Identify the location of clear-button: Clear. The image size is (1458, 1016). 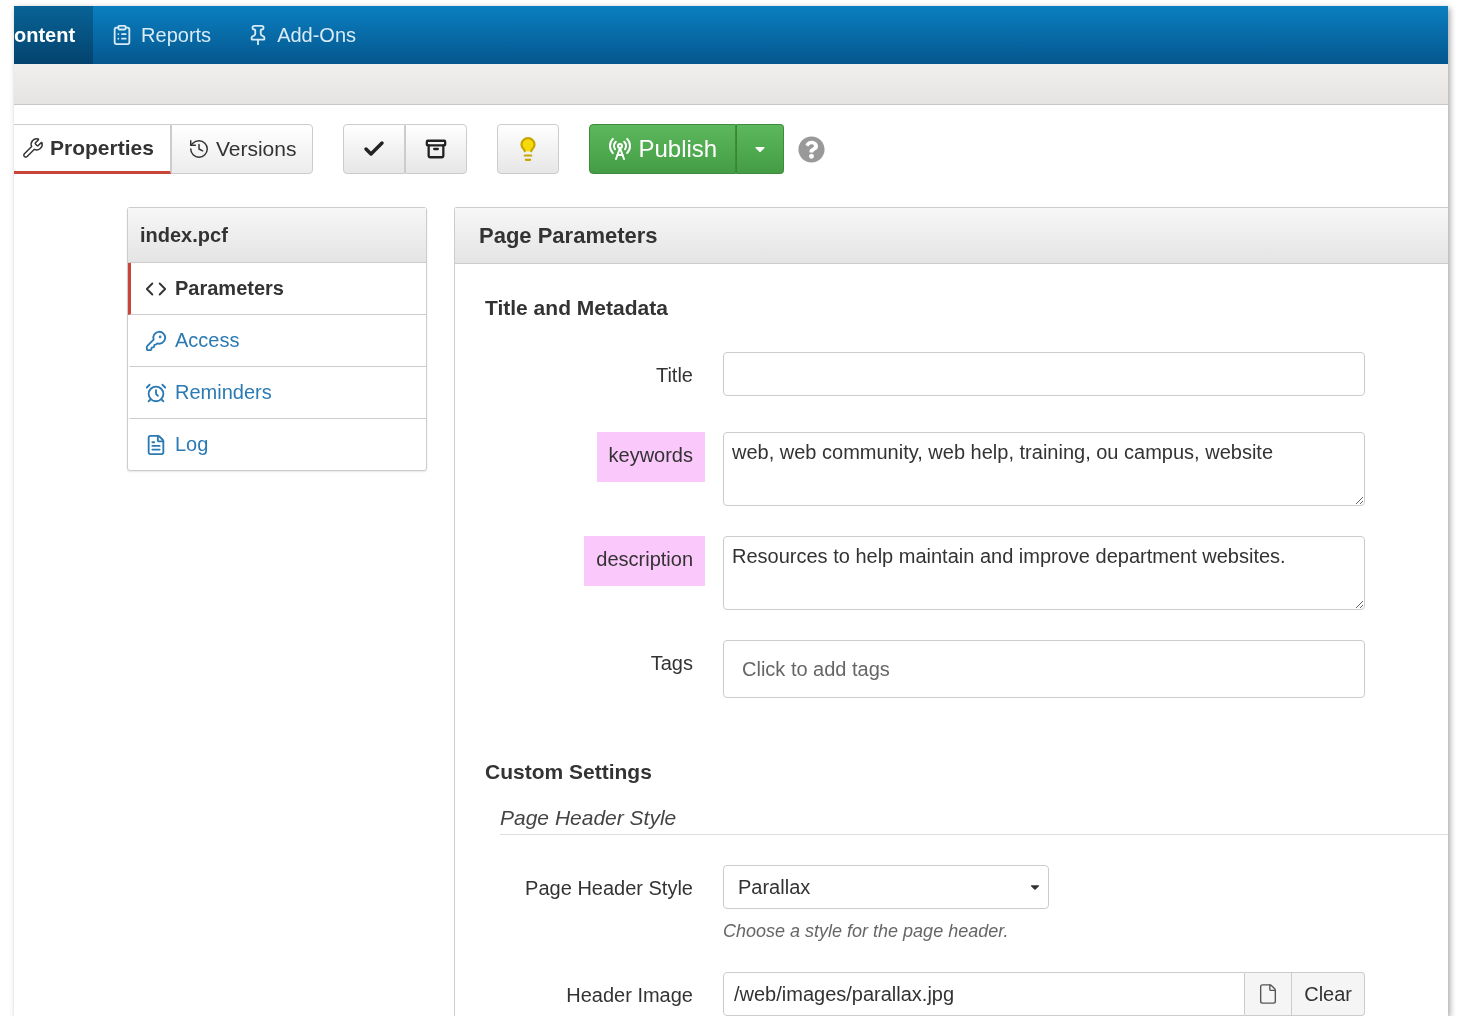
(1328, 994).